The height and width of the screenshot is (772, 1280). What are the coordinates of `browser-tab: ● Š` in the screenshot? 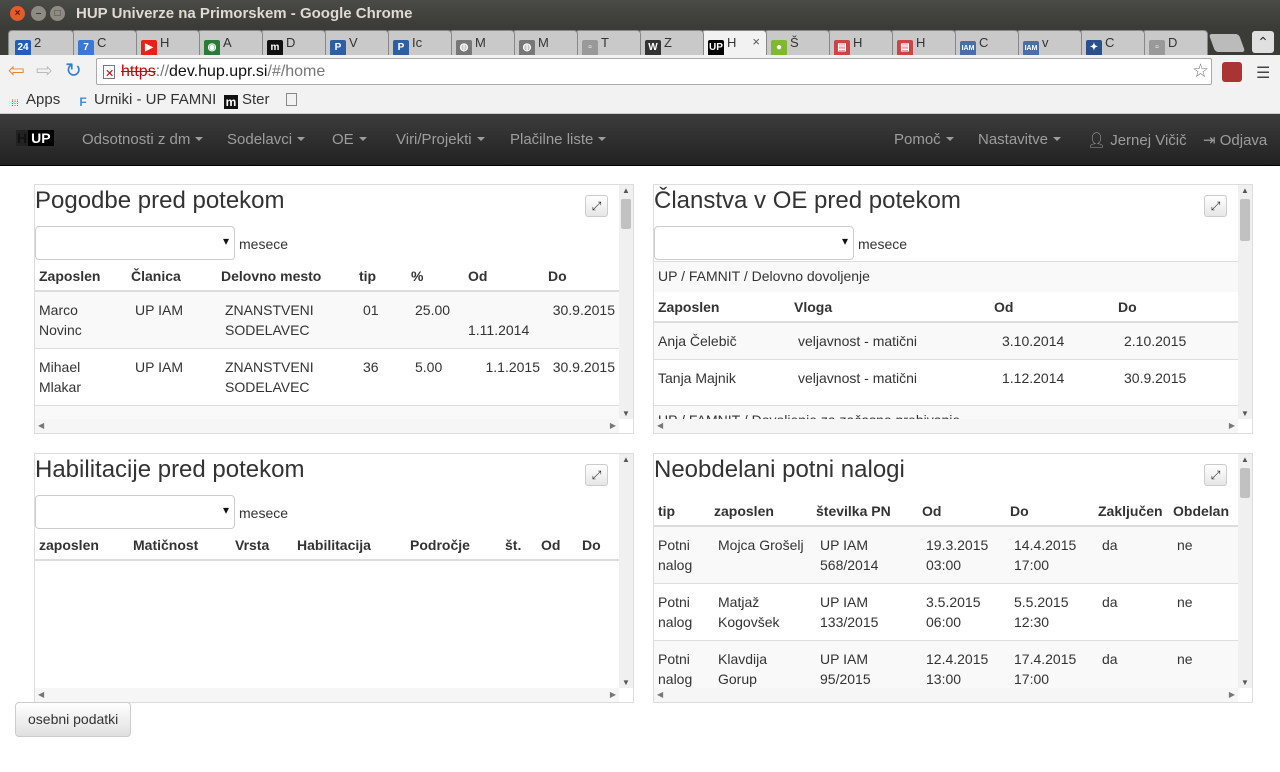 It's located at (797, 42).